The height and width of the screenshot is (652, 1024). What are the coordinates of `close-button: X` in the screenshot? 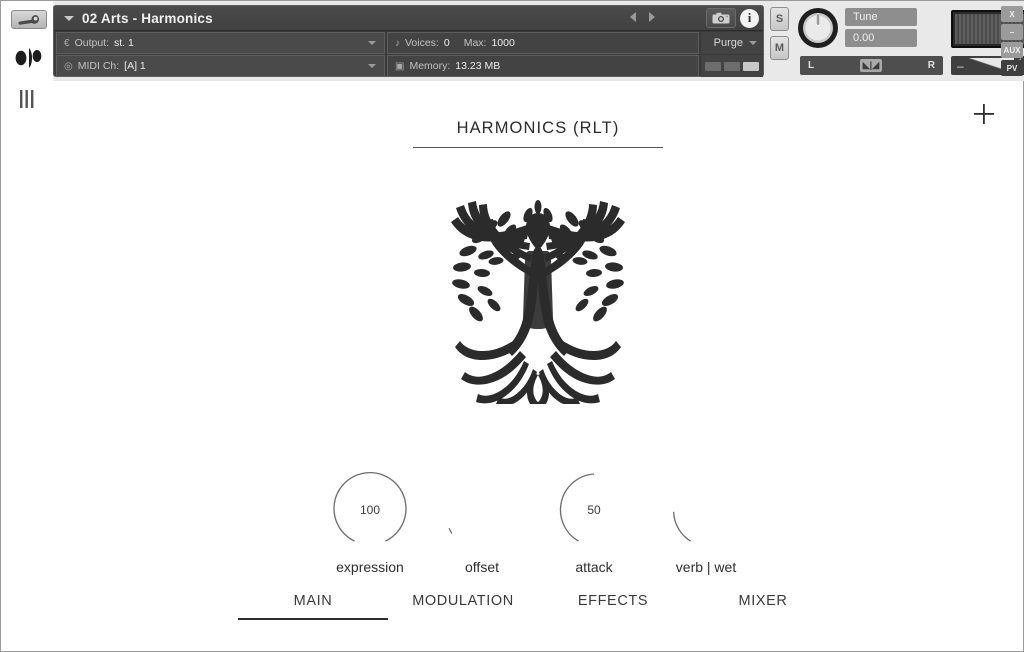 It's located at (1012, 14).